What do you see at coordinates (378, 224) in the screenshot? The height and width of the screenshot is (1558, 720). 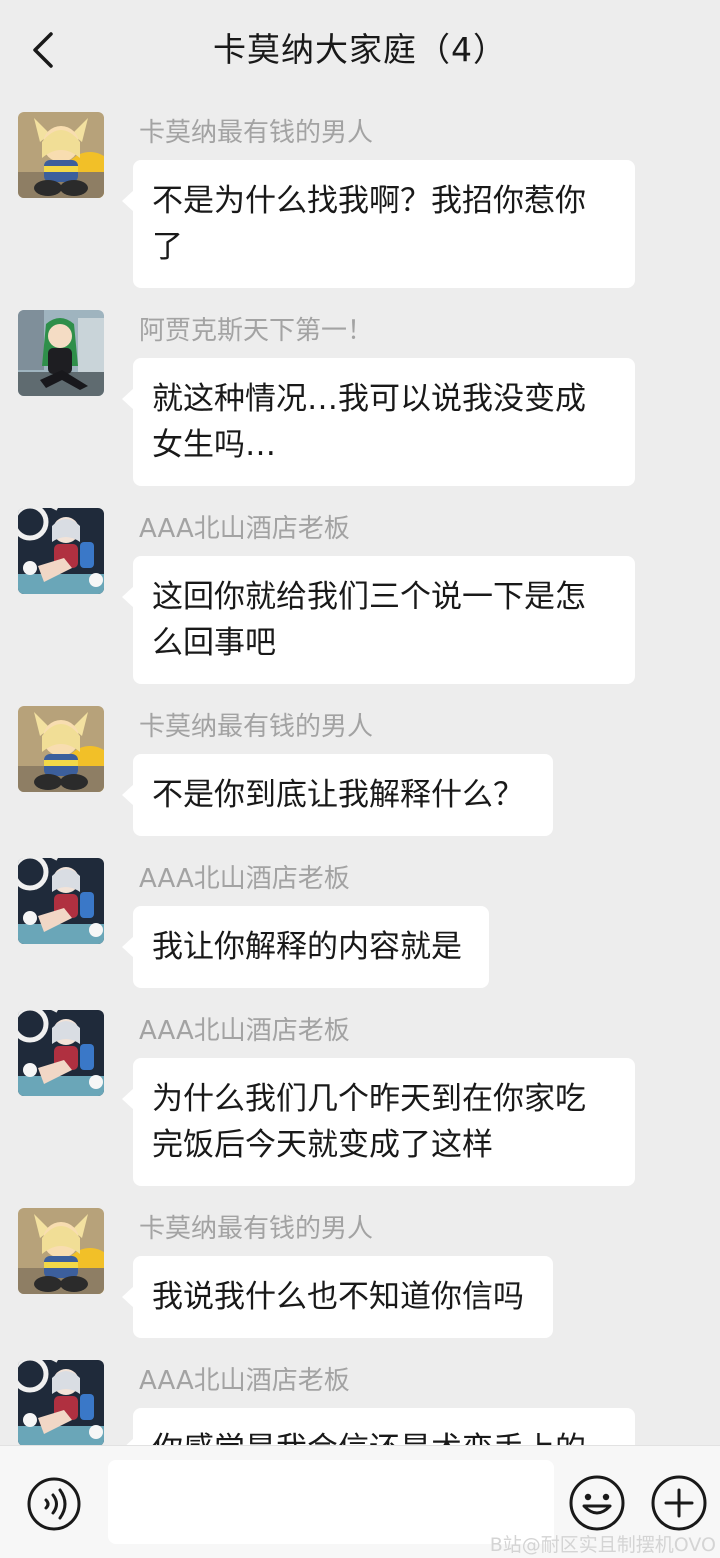 I see `message-bubble: 不是为什么找我啊？我招你惹你了` at bounding box center [378, 224].